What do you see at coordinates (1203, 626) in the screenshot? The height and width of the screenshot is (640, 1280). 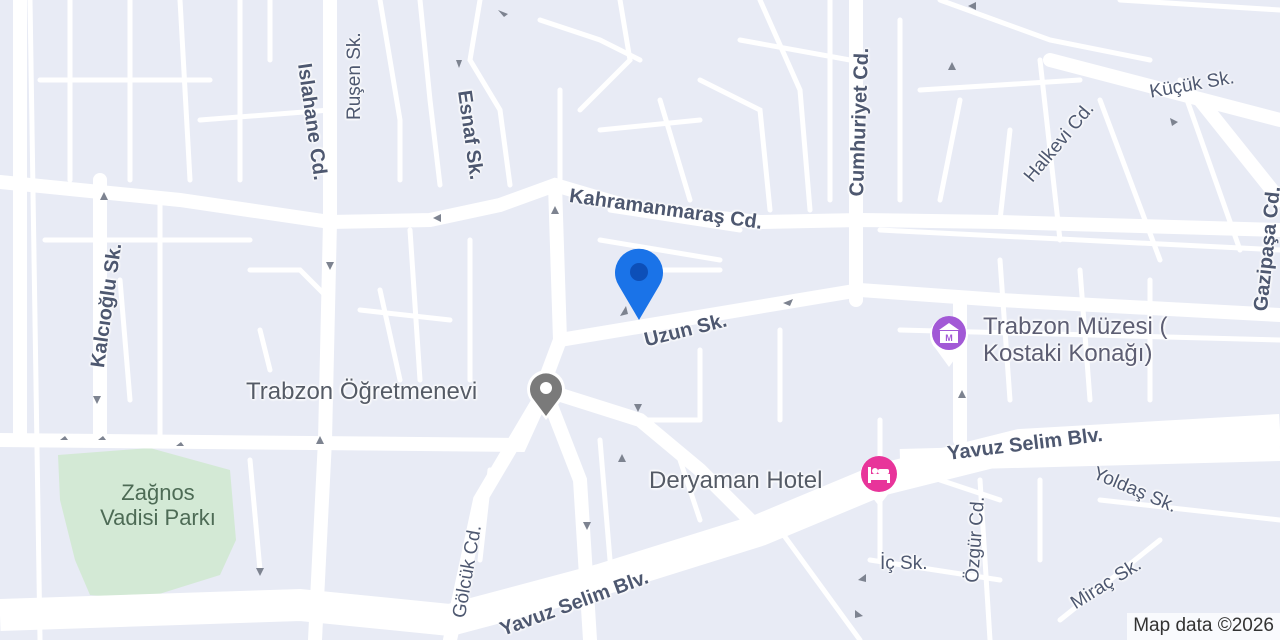 I see `map-attribution: Map data ©2026` at bounding box center [1203, 626].